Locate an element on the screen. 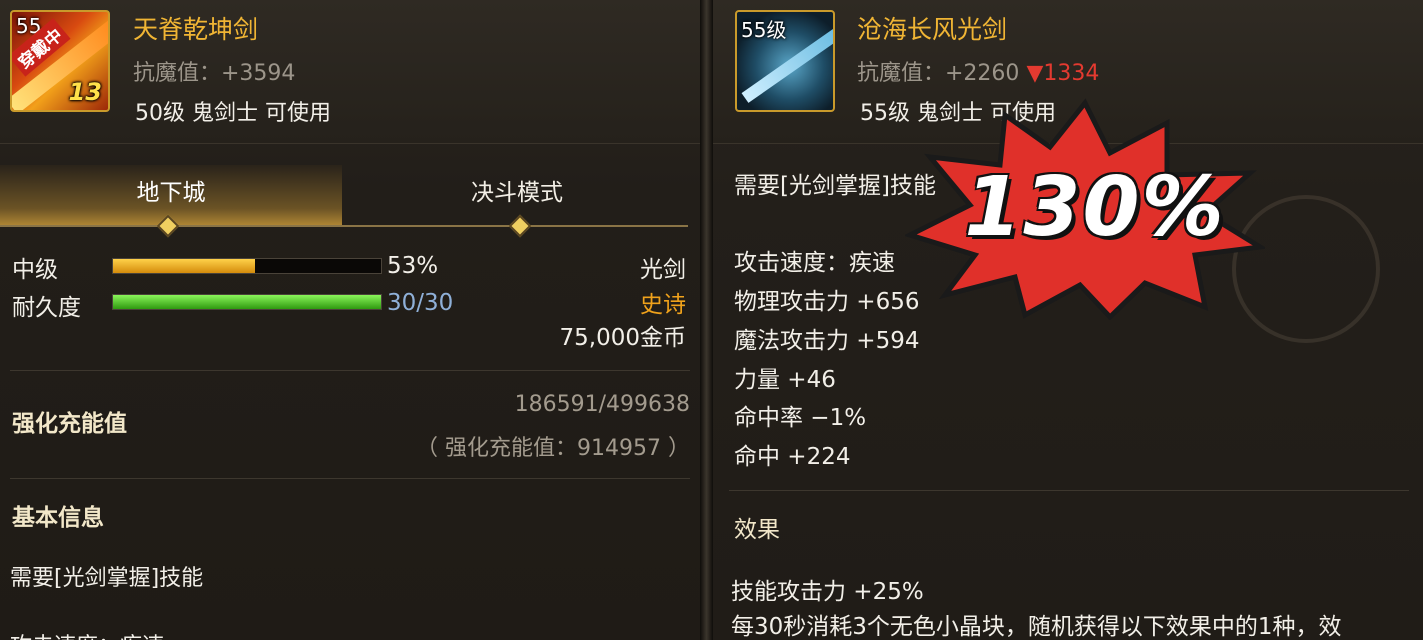 The height and width of the screenshot is (640, 1423). skill-requirement: 需要[光剑掌握]技能 is located at coordinates (107, 578).